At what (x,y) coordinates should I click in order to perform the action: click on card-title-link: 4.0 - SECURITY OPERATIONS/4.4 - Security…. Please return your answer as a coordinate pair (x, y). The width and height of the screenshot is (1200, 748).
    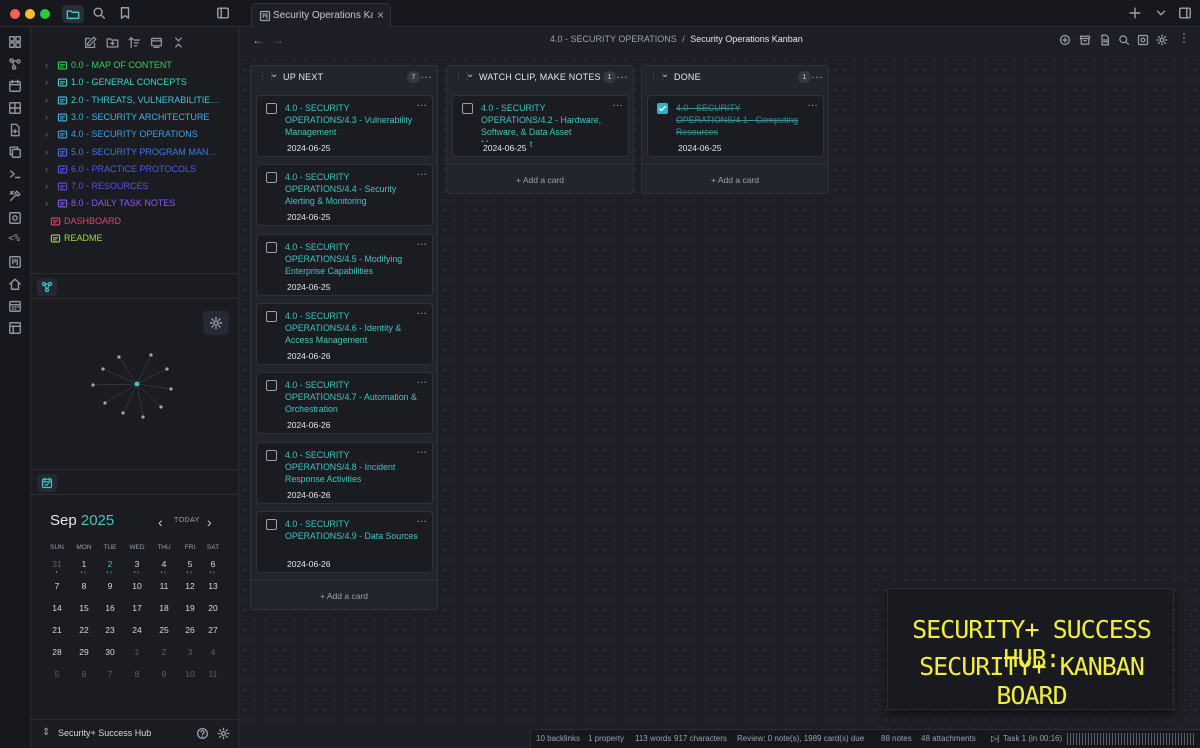
    Looking at the image, I should click on (352, 189).